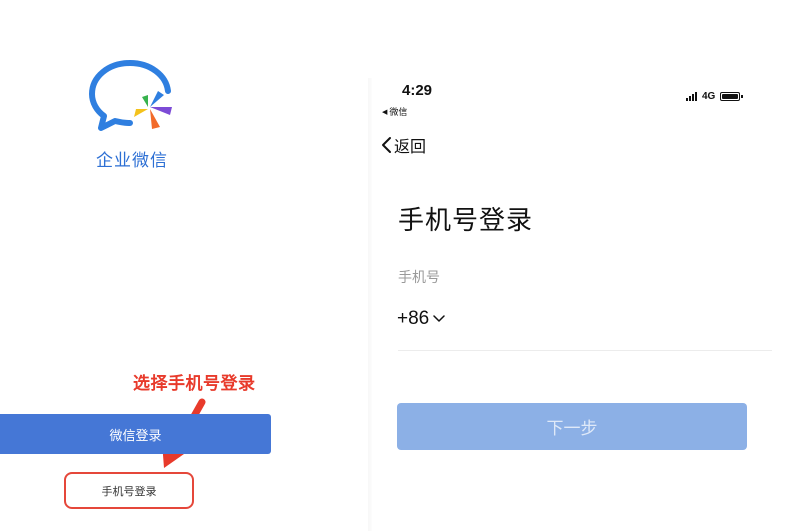 This screenshot has height=531, width=791. I want to click on nav-back-button: 返回, so click(403, 145).